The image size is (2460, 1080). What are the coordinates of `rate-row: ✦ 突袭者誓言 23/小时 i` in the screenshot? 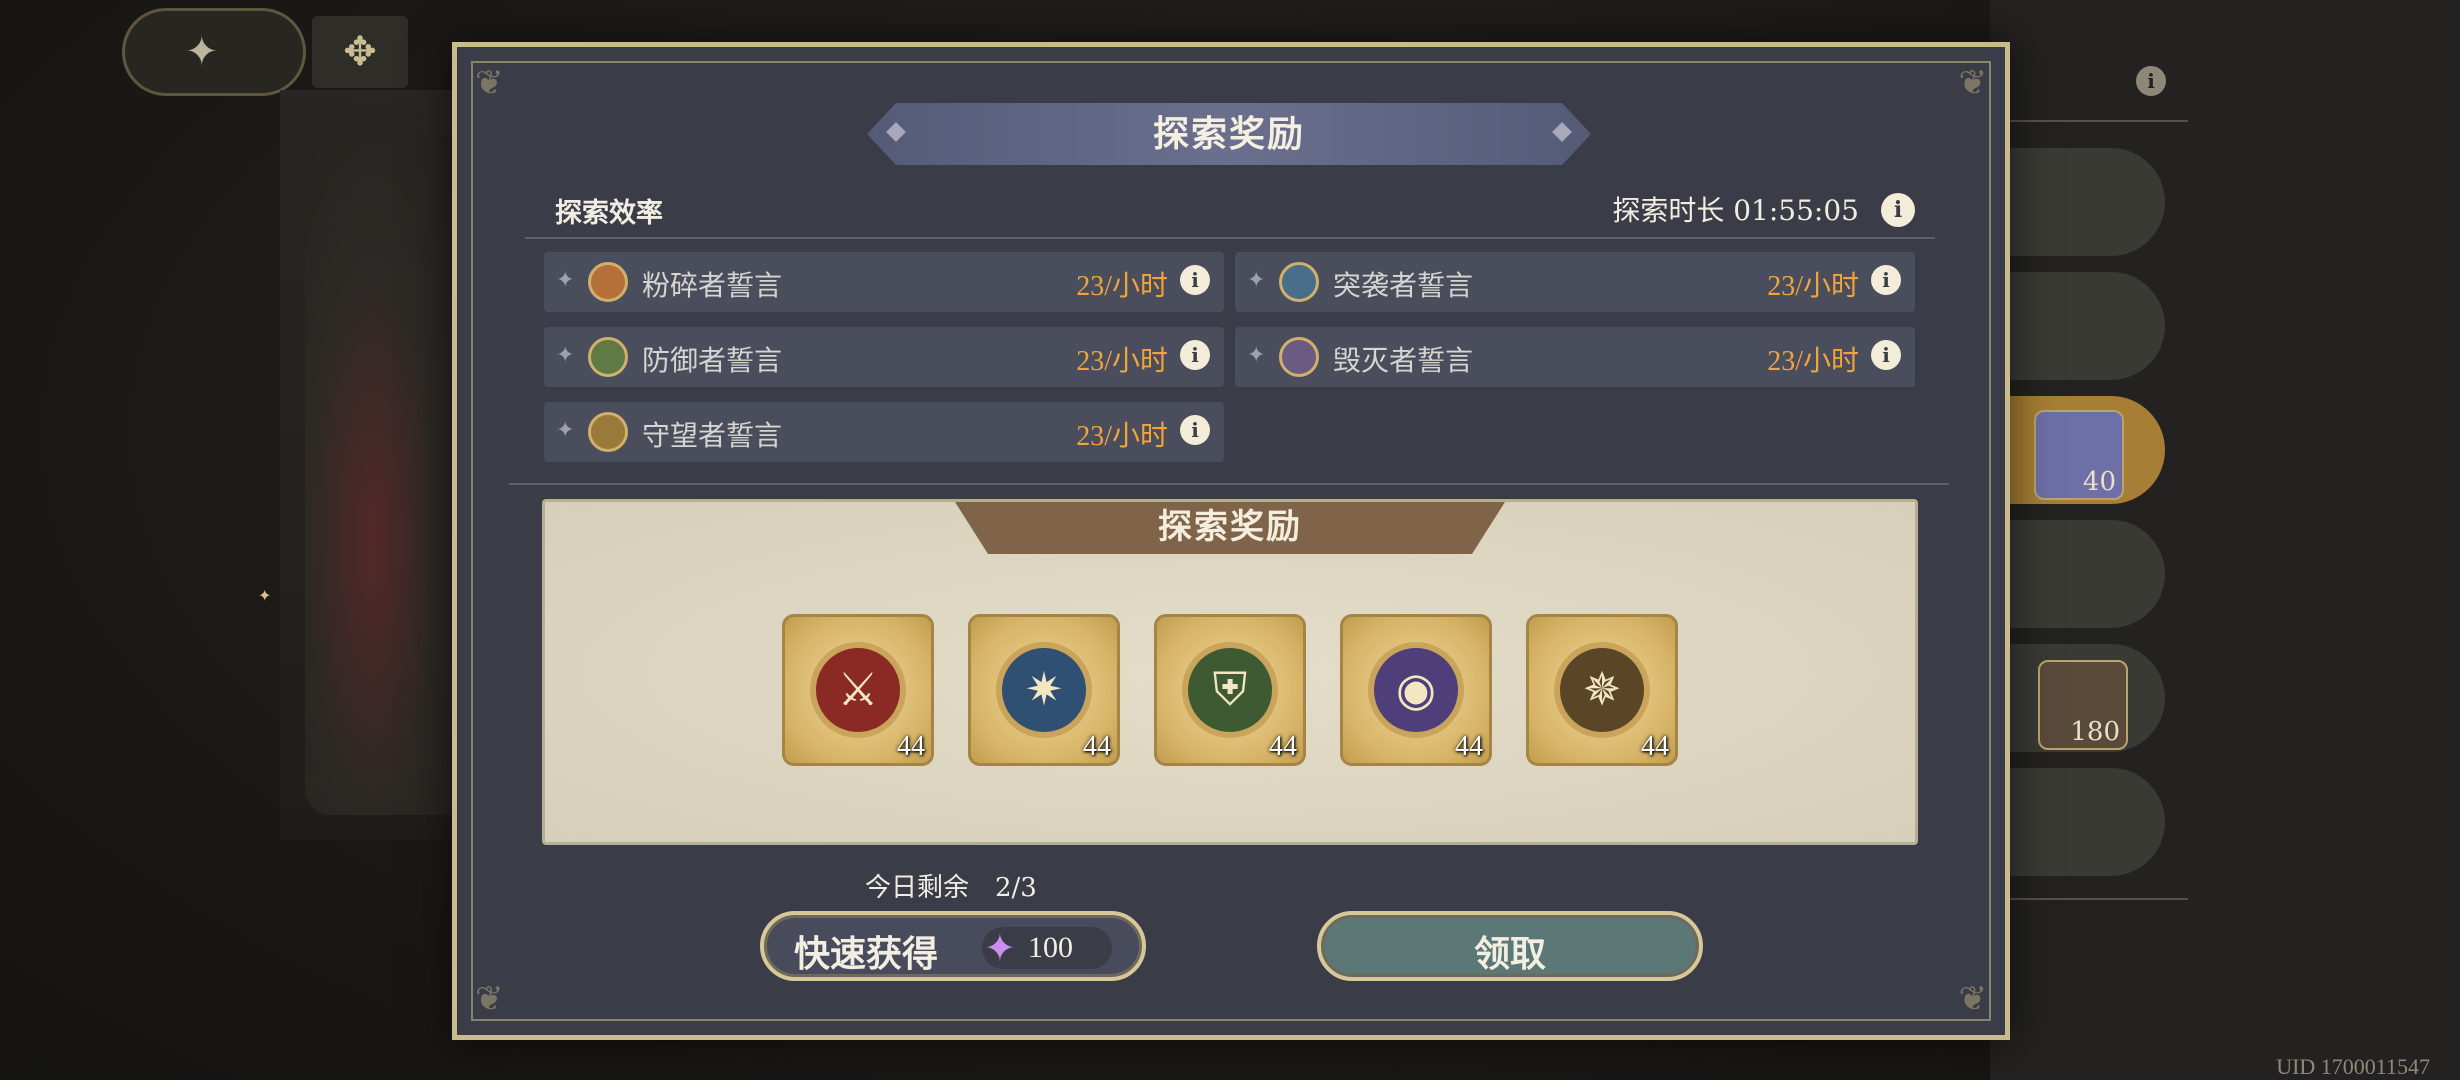 It's located at (1575, 282).